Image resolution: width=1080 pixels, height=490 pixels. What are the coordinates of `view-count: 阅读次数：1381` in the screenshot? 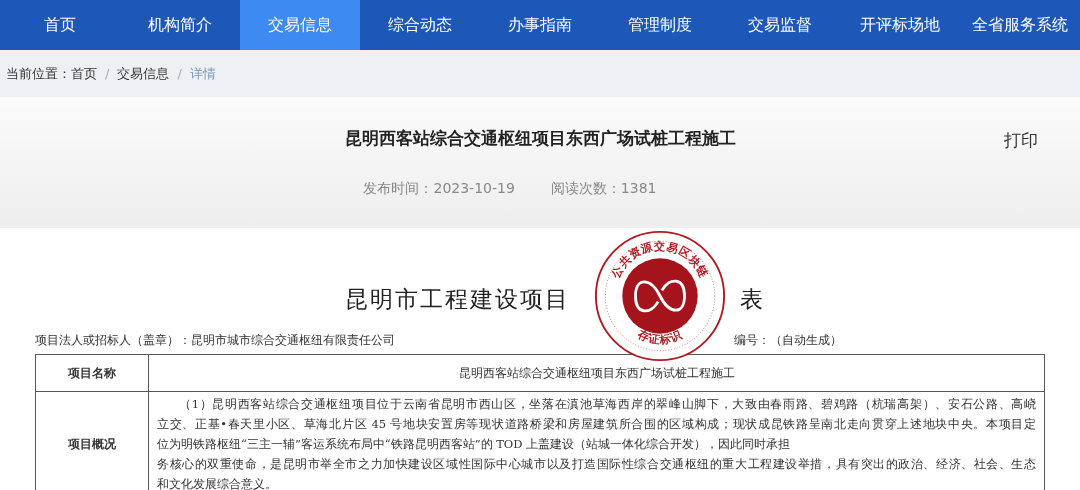 It's located at (603, 189).